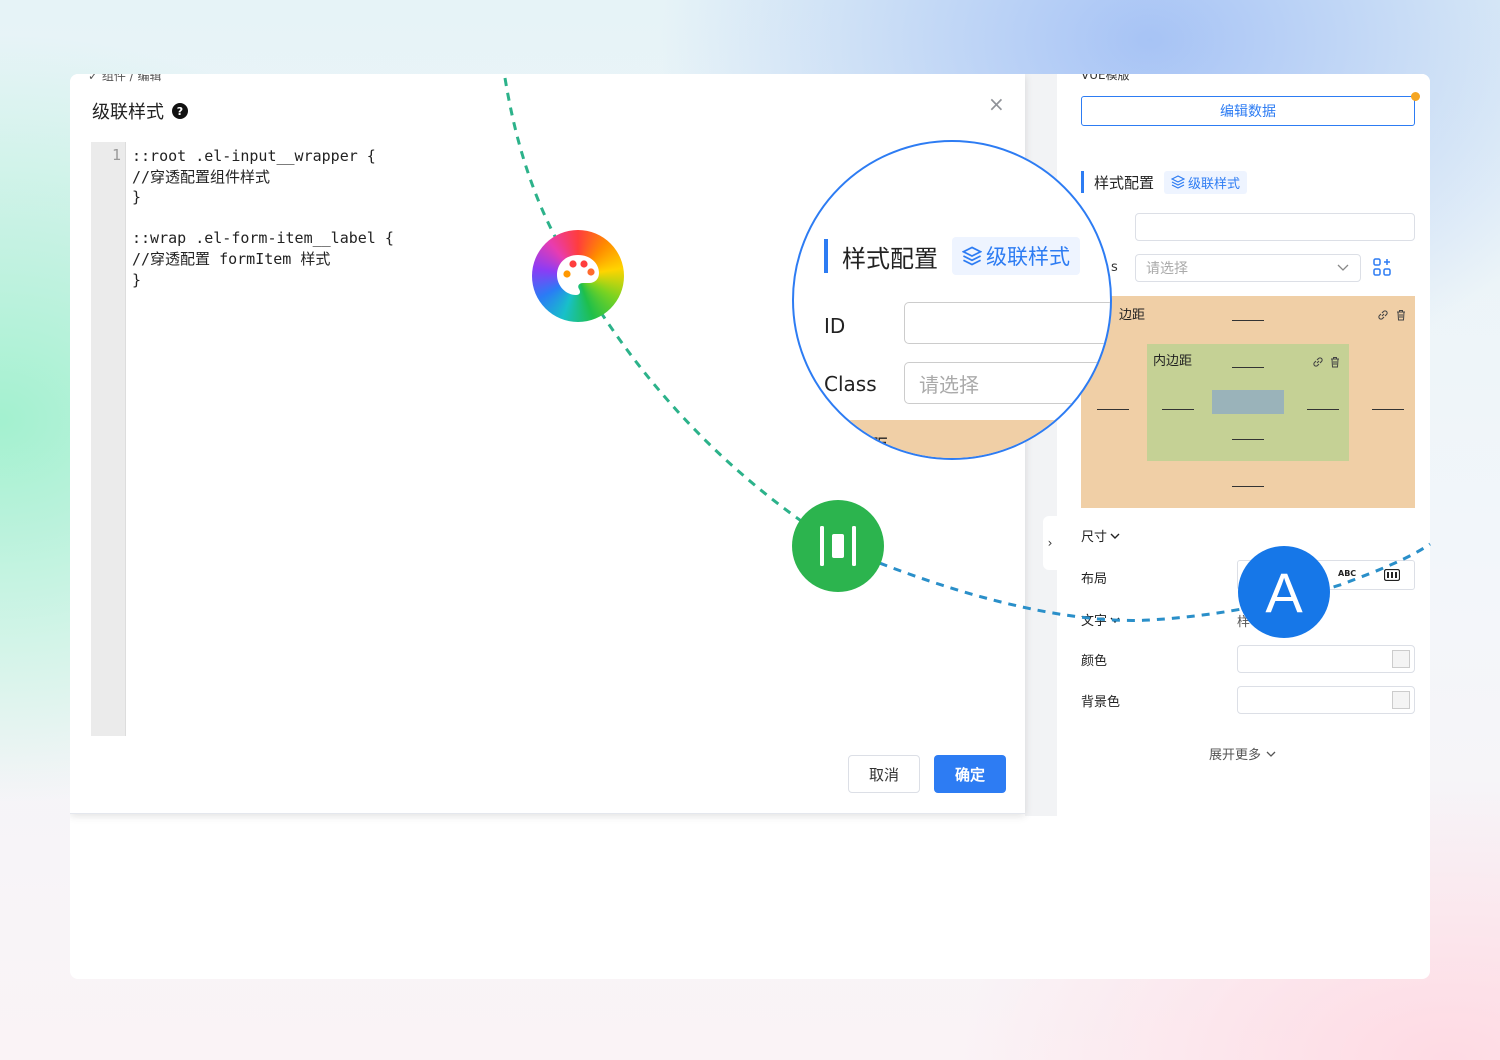 This screenshot has width=1500, height=1060. Describe the element at coordinates (1028, 257) in the screenshot. I see `zoomed-cascade-tag-label: 级联样式` at that location.